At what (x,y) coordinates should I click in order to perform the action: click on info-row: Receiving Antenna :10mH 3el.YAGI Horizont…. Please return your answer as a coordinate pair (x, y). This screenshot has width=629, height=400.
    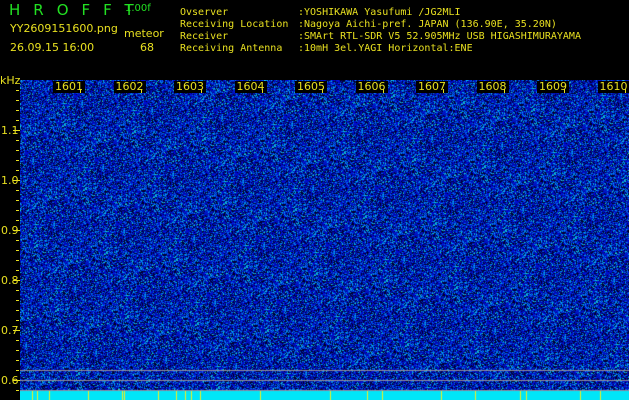
    Looking at the image, I should click on (380, 49).